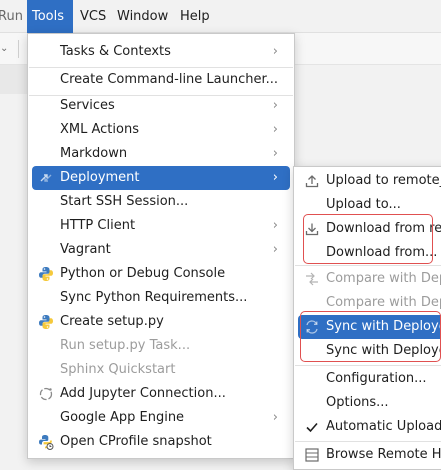 This screenshot has height=470, width=441. Describe the element at coordinates (46, 442) in the screenshot. I see `cprofile-icon` at that location.